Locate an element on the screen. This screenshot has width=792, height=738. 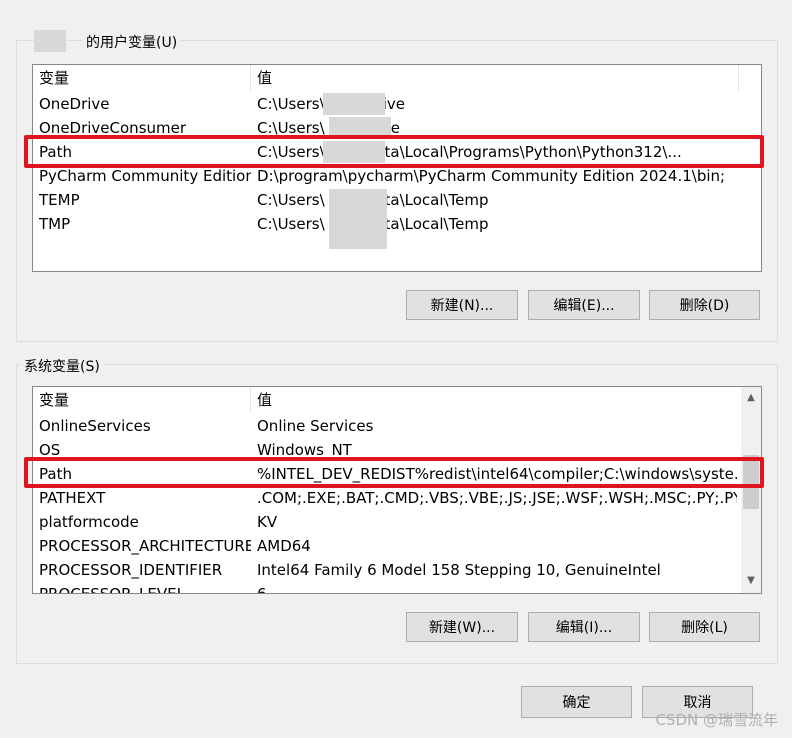
system-variables-title: 系统变量(S) is located at coordinates (62, 366).